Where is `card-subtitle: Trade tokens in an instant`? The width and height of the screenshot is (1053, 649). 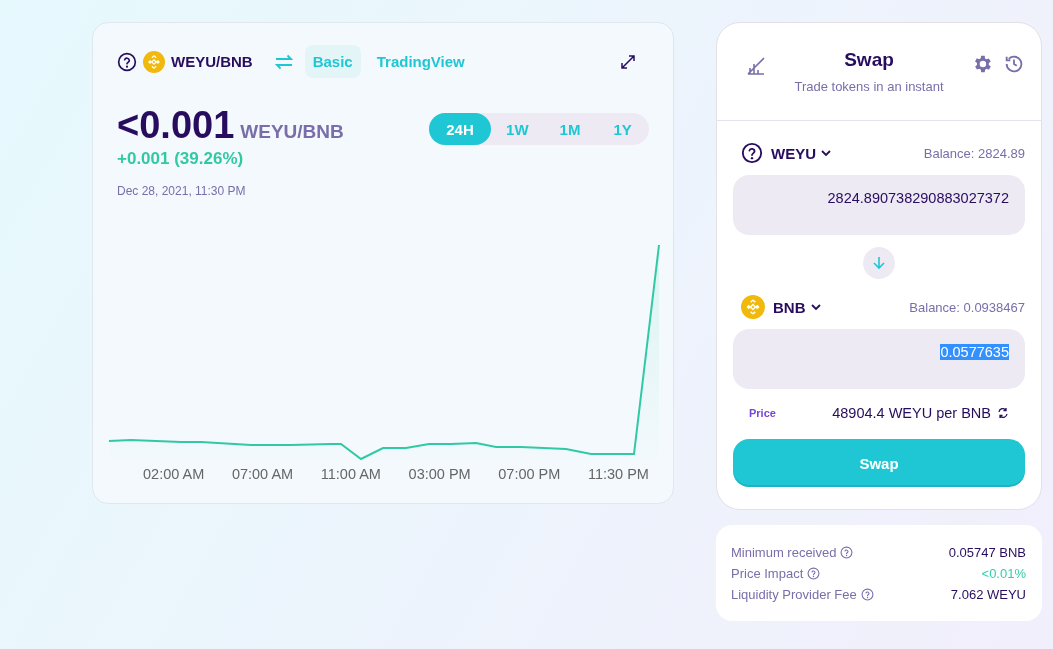 card-subtitle: Trade tokens in an instant is located at coordinates (869, 86).